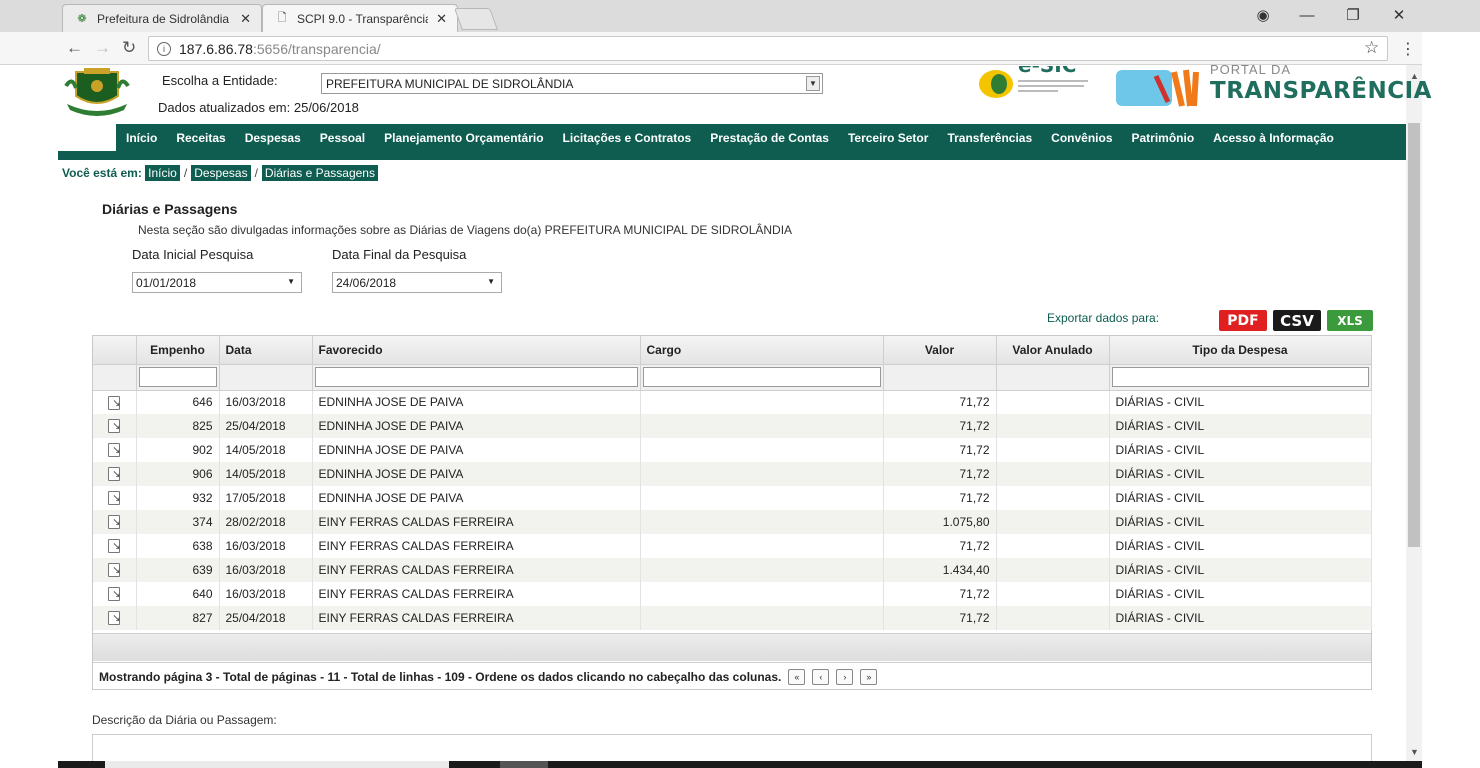 The image size is (1480, 768). I want to click on date-end-select: 24/06/2018 ▼, so click(417, 282).